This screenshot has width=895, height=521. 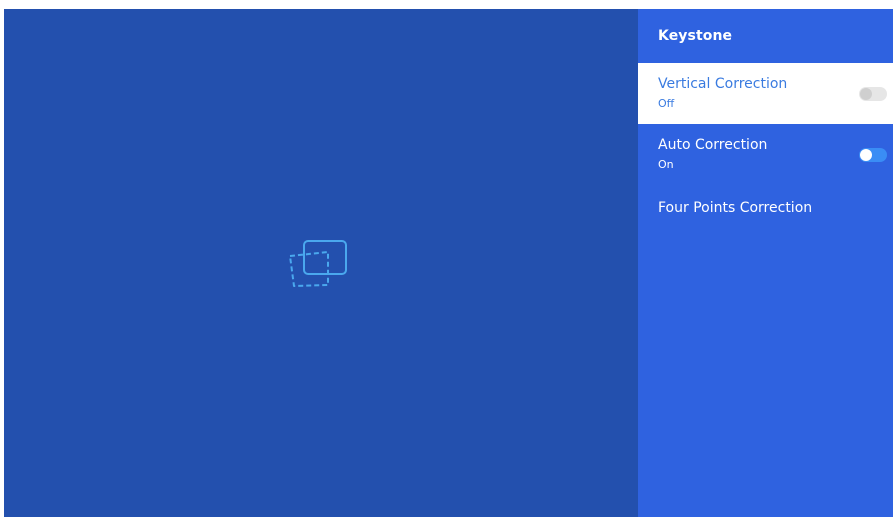 What do you see at coordinates (765, 154) in the screenshot?
I see `menu-item-auto-correction: Auto Correction On` at bounding box center [765, 154].